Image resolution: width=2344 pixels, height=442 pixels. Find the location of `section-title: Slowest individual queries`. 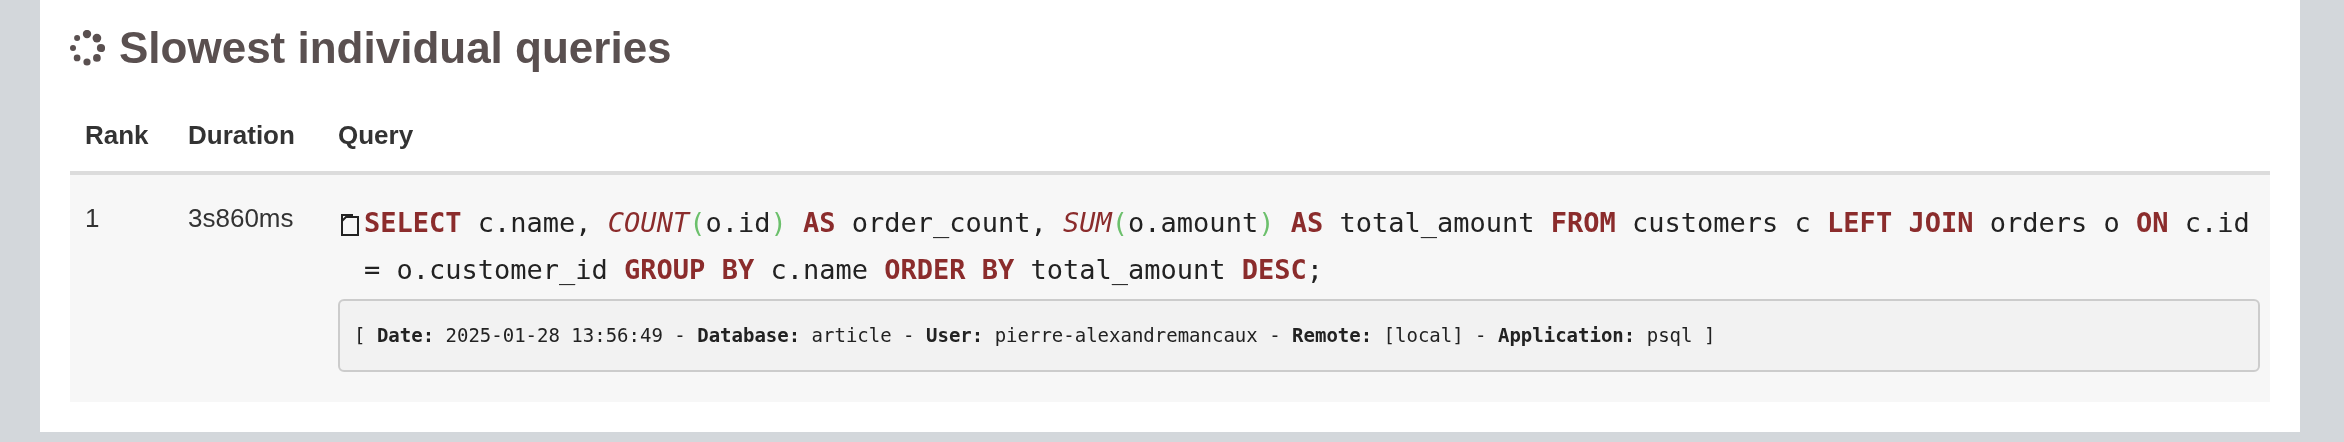

section-title: Slowest individual queries is located at coordinates (395, 48).